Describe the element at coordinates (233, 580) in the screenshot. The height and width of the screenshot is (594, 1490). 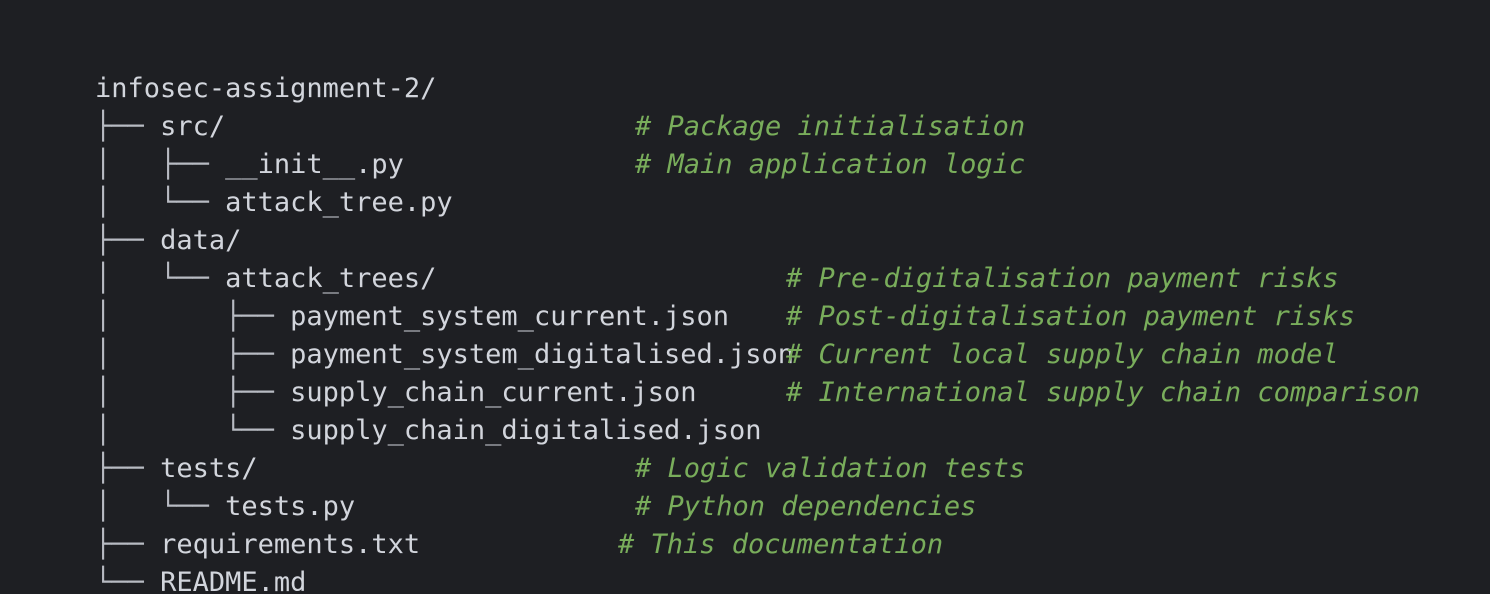
I see `file-name: README.md` at that location.